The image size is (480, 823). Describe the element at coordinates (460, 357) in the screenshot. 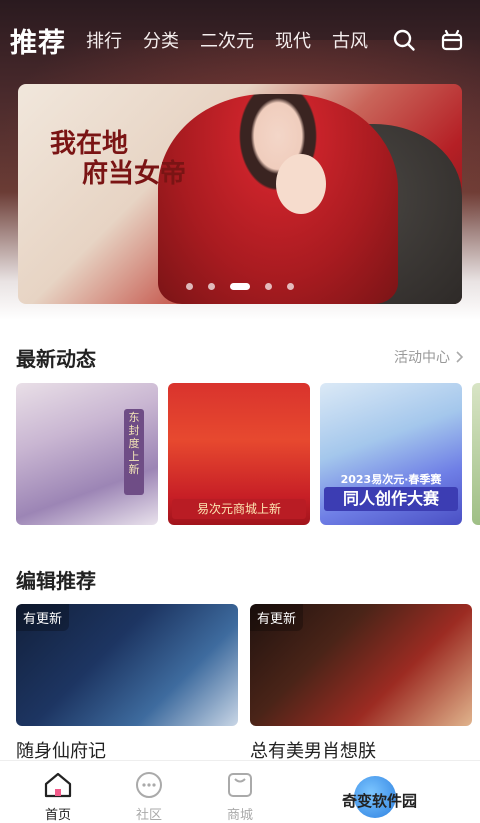

I see `chevron-right-icon` at that location.